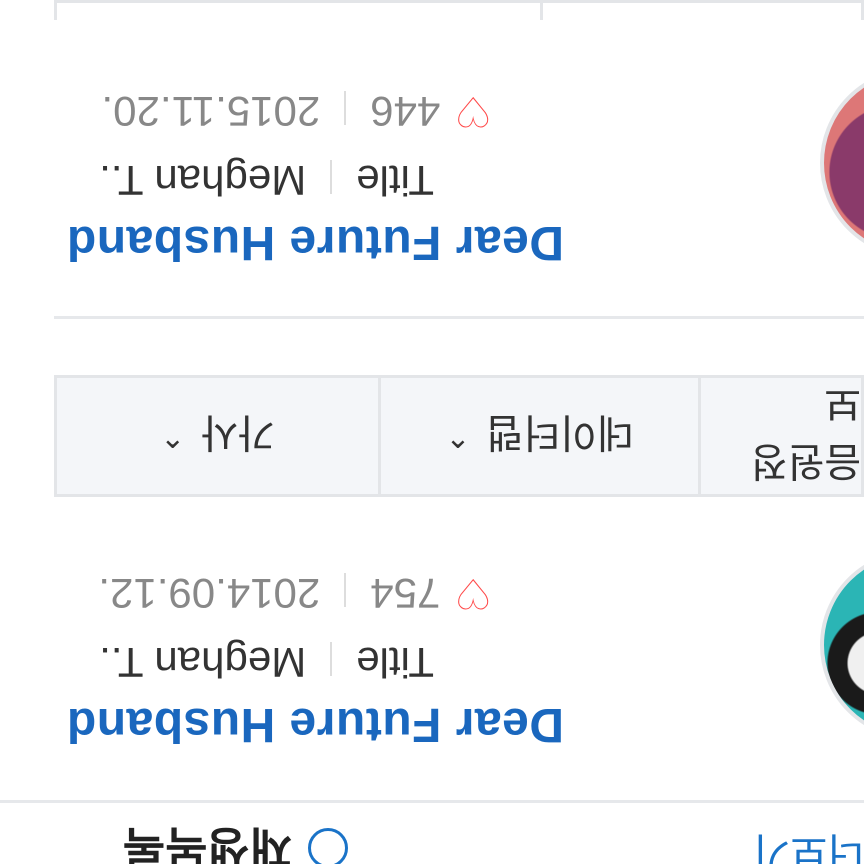 The image size is (864, 864). I want to click on tab-song-info: 음원정보, so click(781, 436).